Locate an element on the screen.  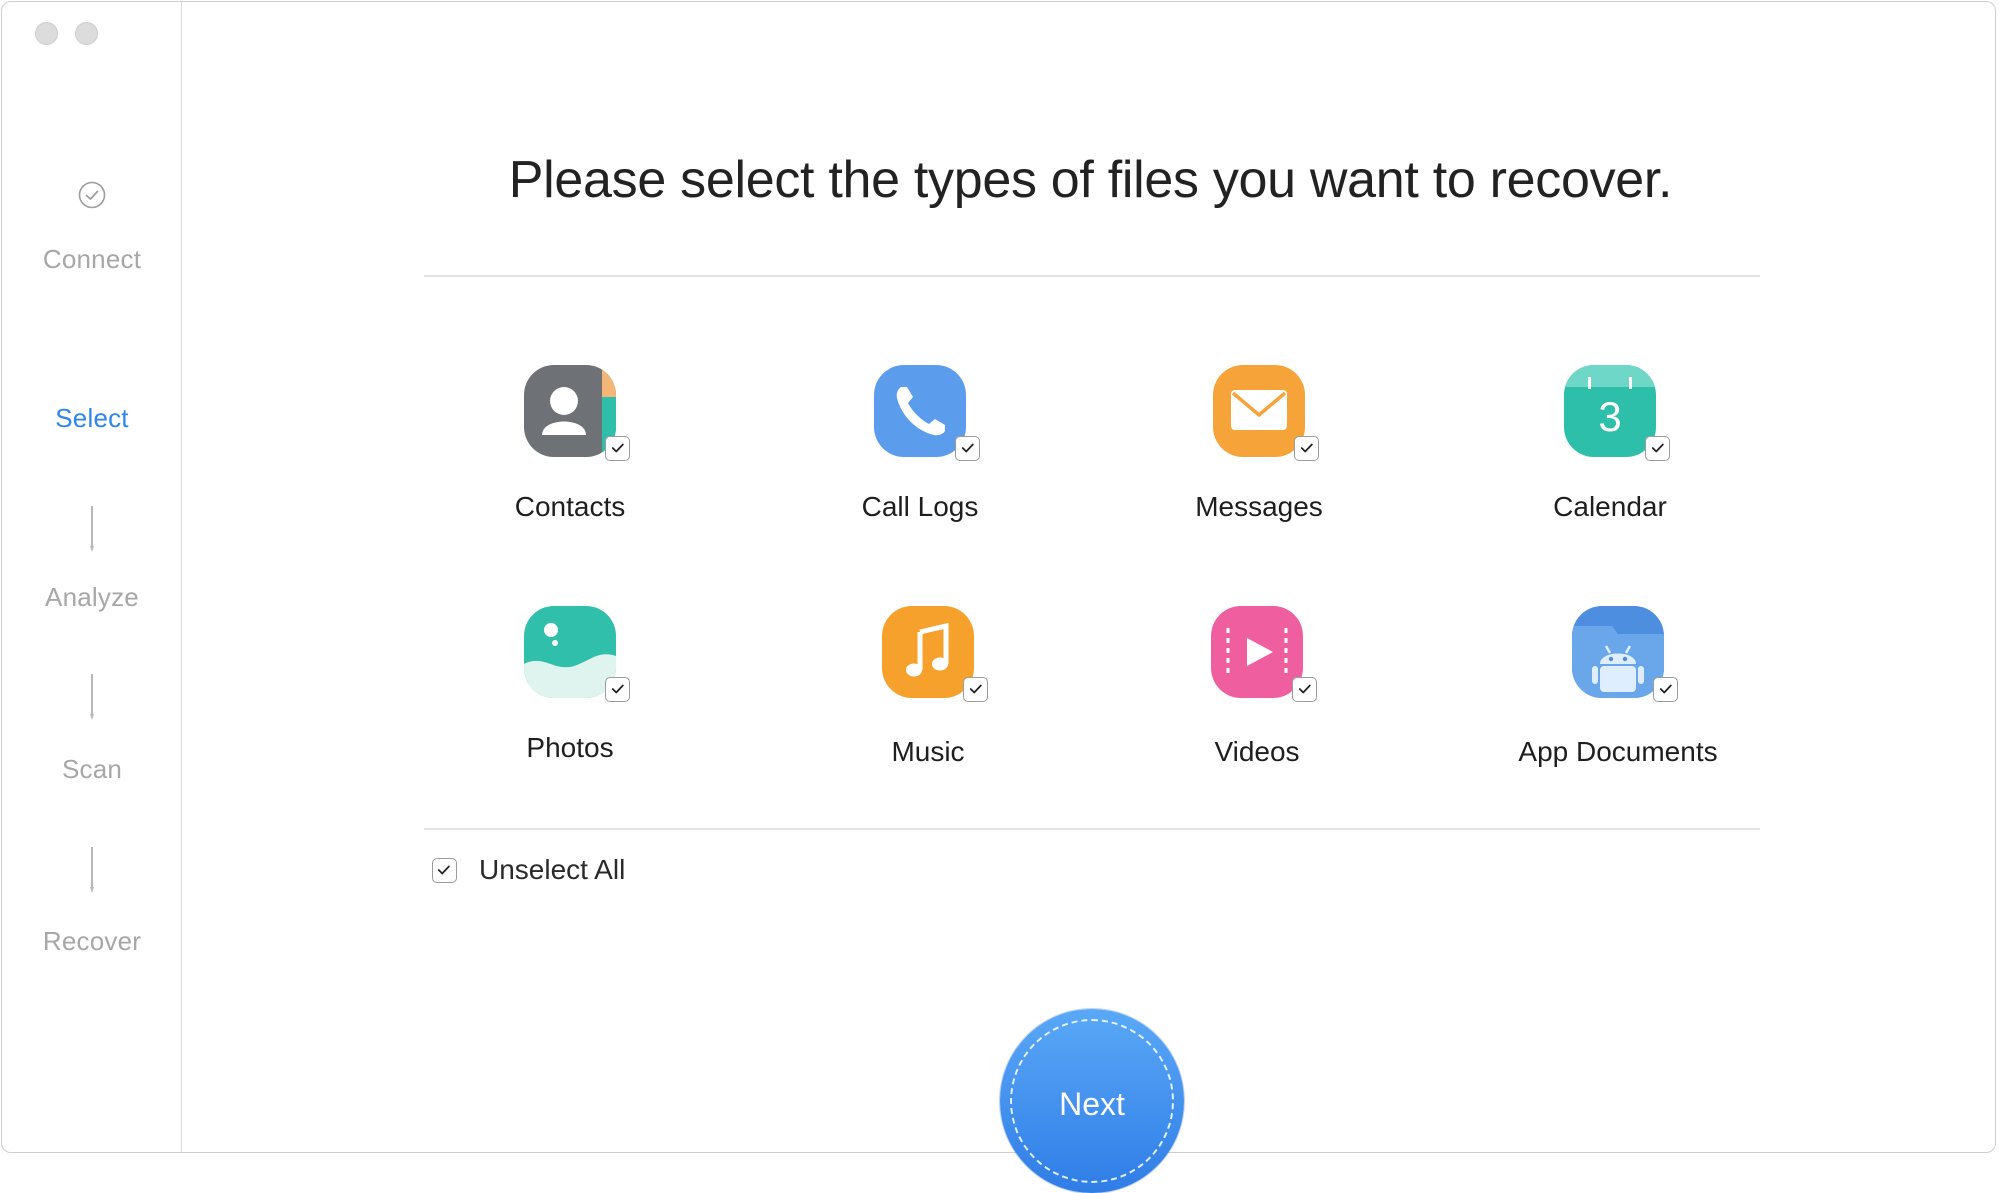
file-type-label: Photos is located at coordinates (570, 747).